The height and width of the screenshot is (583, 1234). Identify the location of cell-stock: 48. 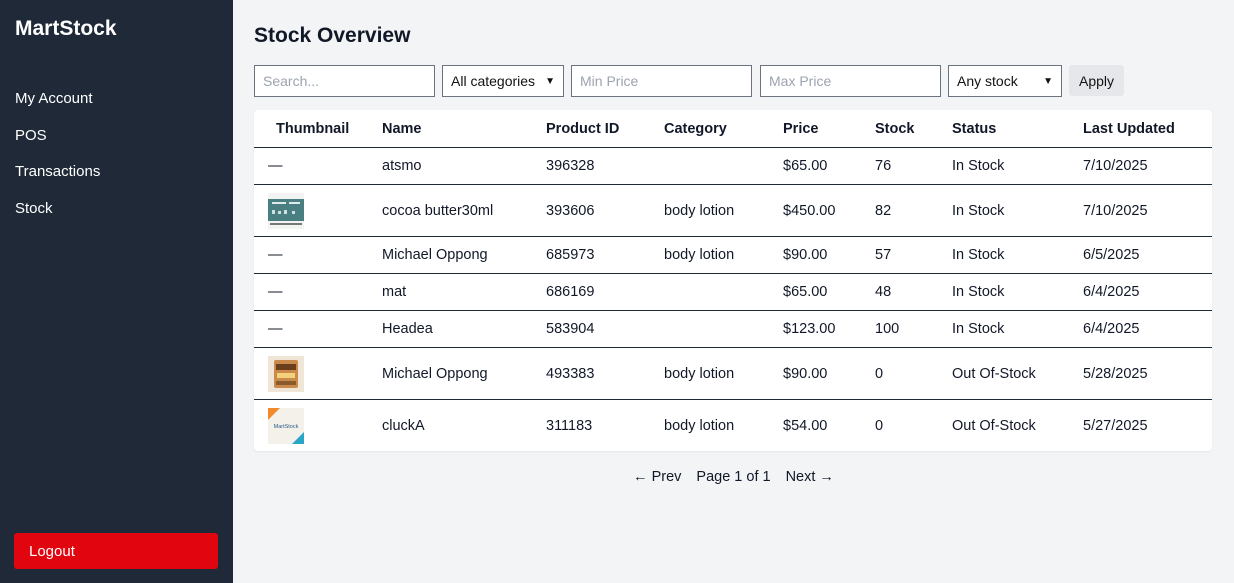
(913, 292).